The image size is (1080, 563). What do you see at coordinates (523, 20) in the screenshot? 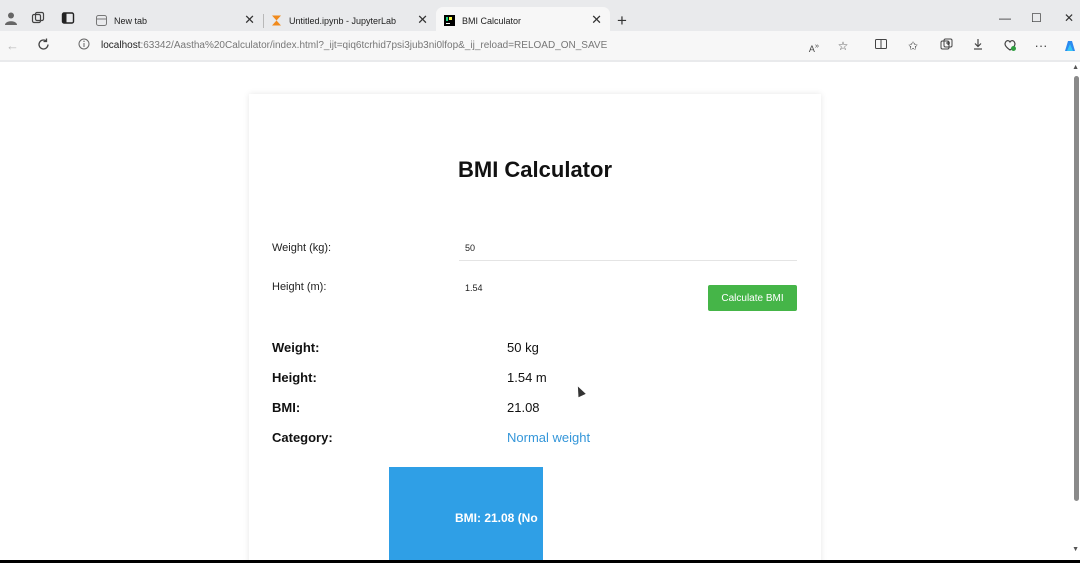
I see `tab-bmi-calculator: BMI Calculator ✕` at bounding box center [523, 20].